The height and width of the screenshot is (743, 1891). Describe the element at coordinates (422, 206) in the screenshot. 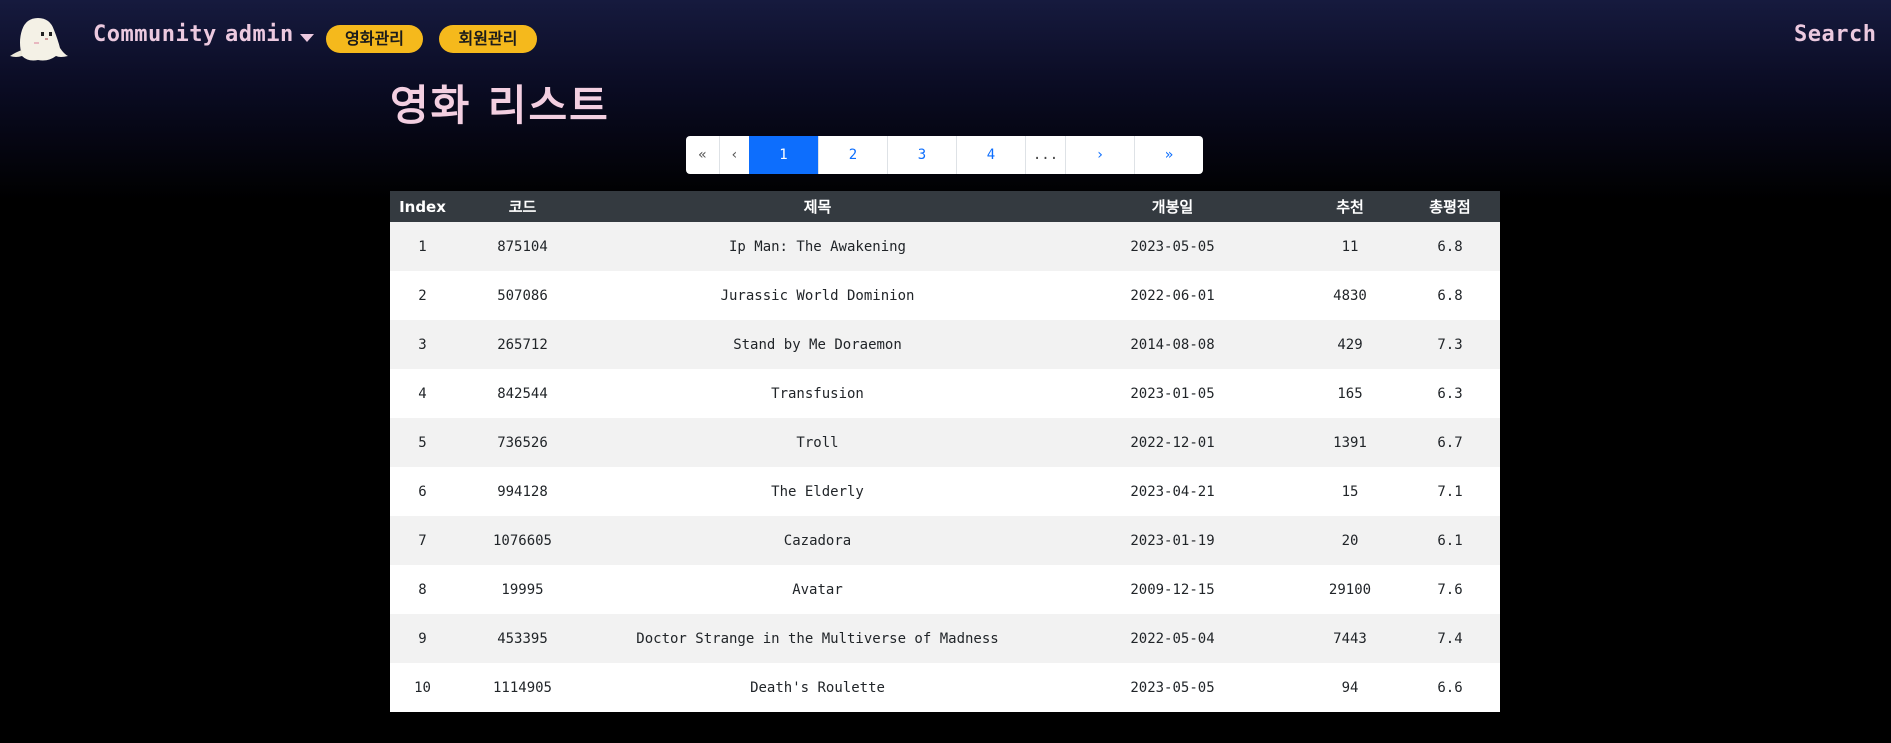

I see `header-index: Index` at that location.